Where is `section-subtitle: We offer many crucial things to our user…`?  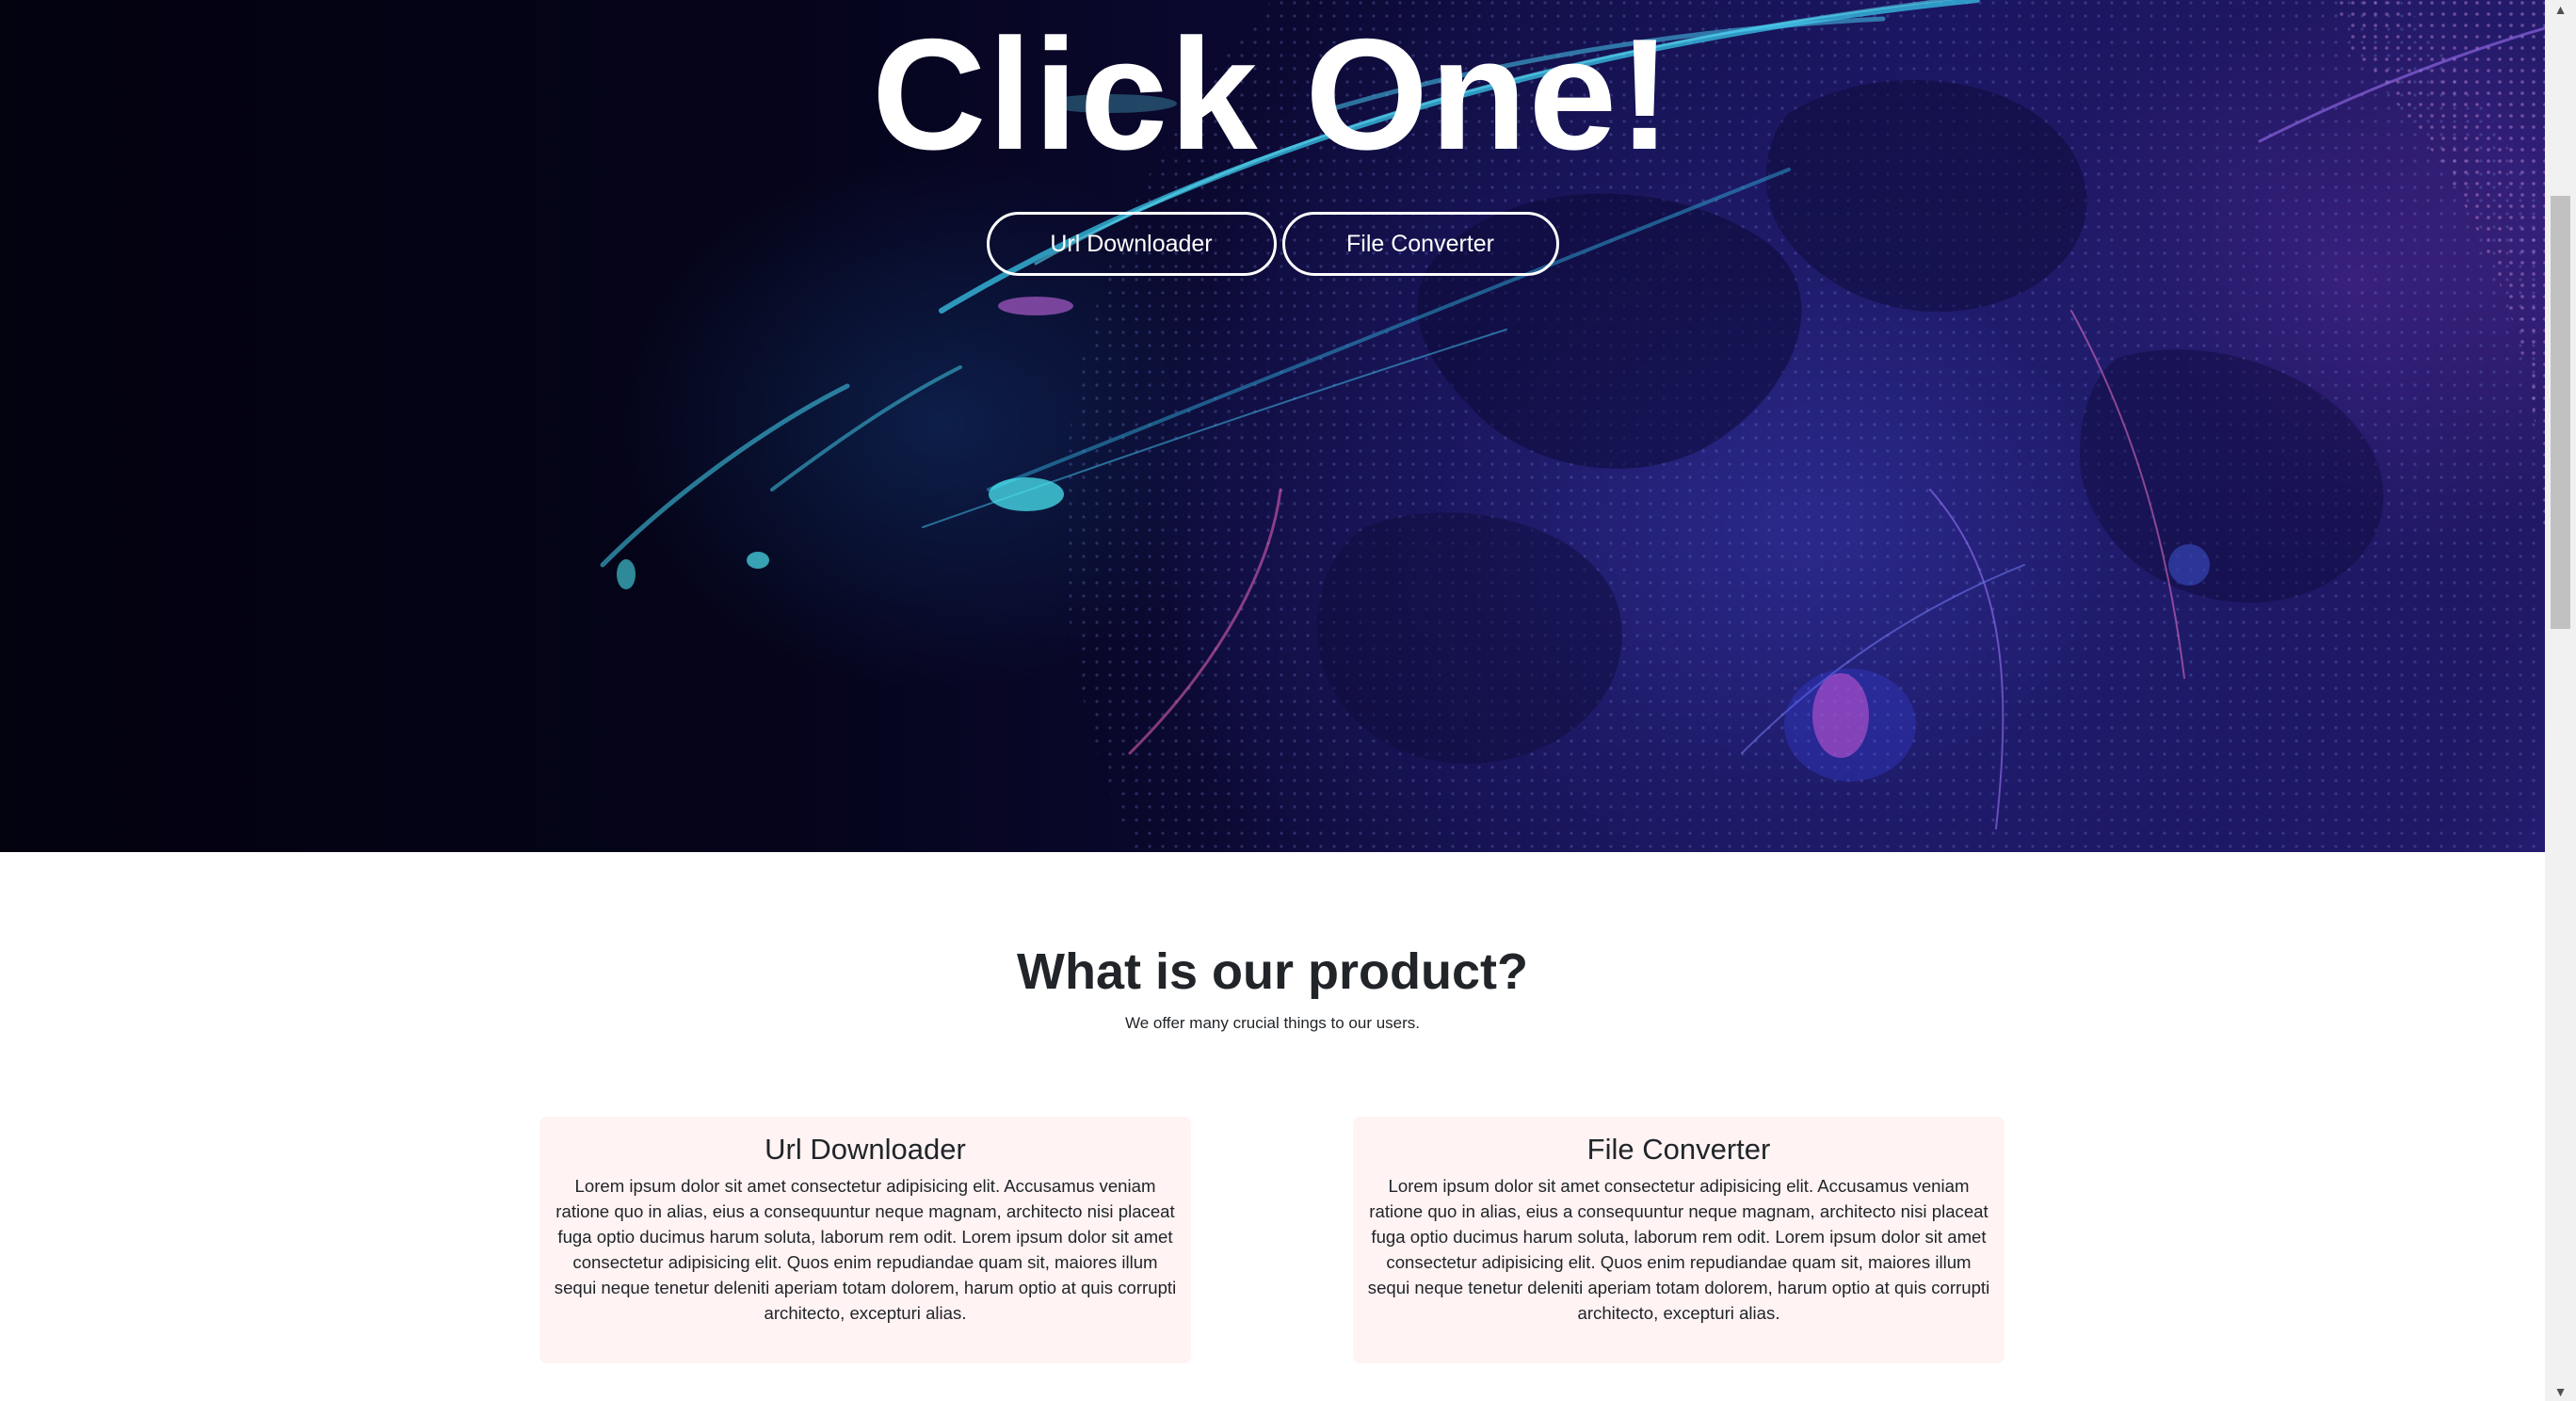 section-subtitle: We offer many crucial things to our user… is located at coordinates (1272, 1023).